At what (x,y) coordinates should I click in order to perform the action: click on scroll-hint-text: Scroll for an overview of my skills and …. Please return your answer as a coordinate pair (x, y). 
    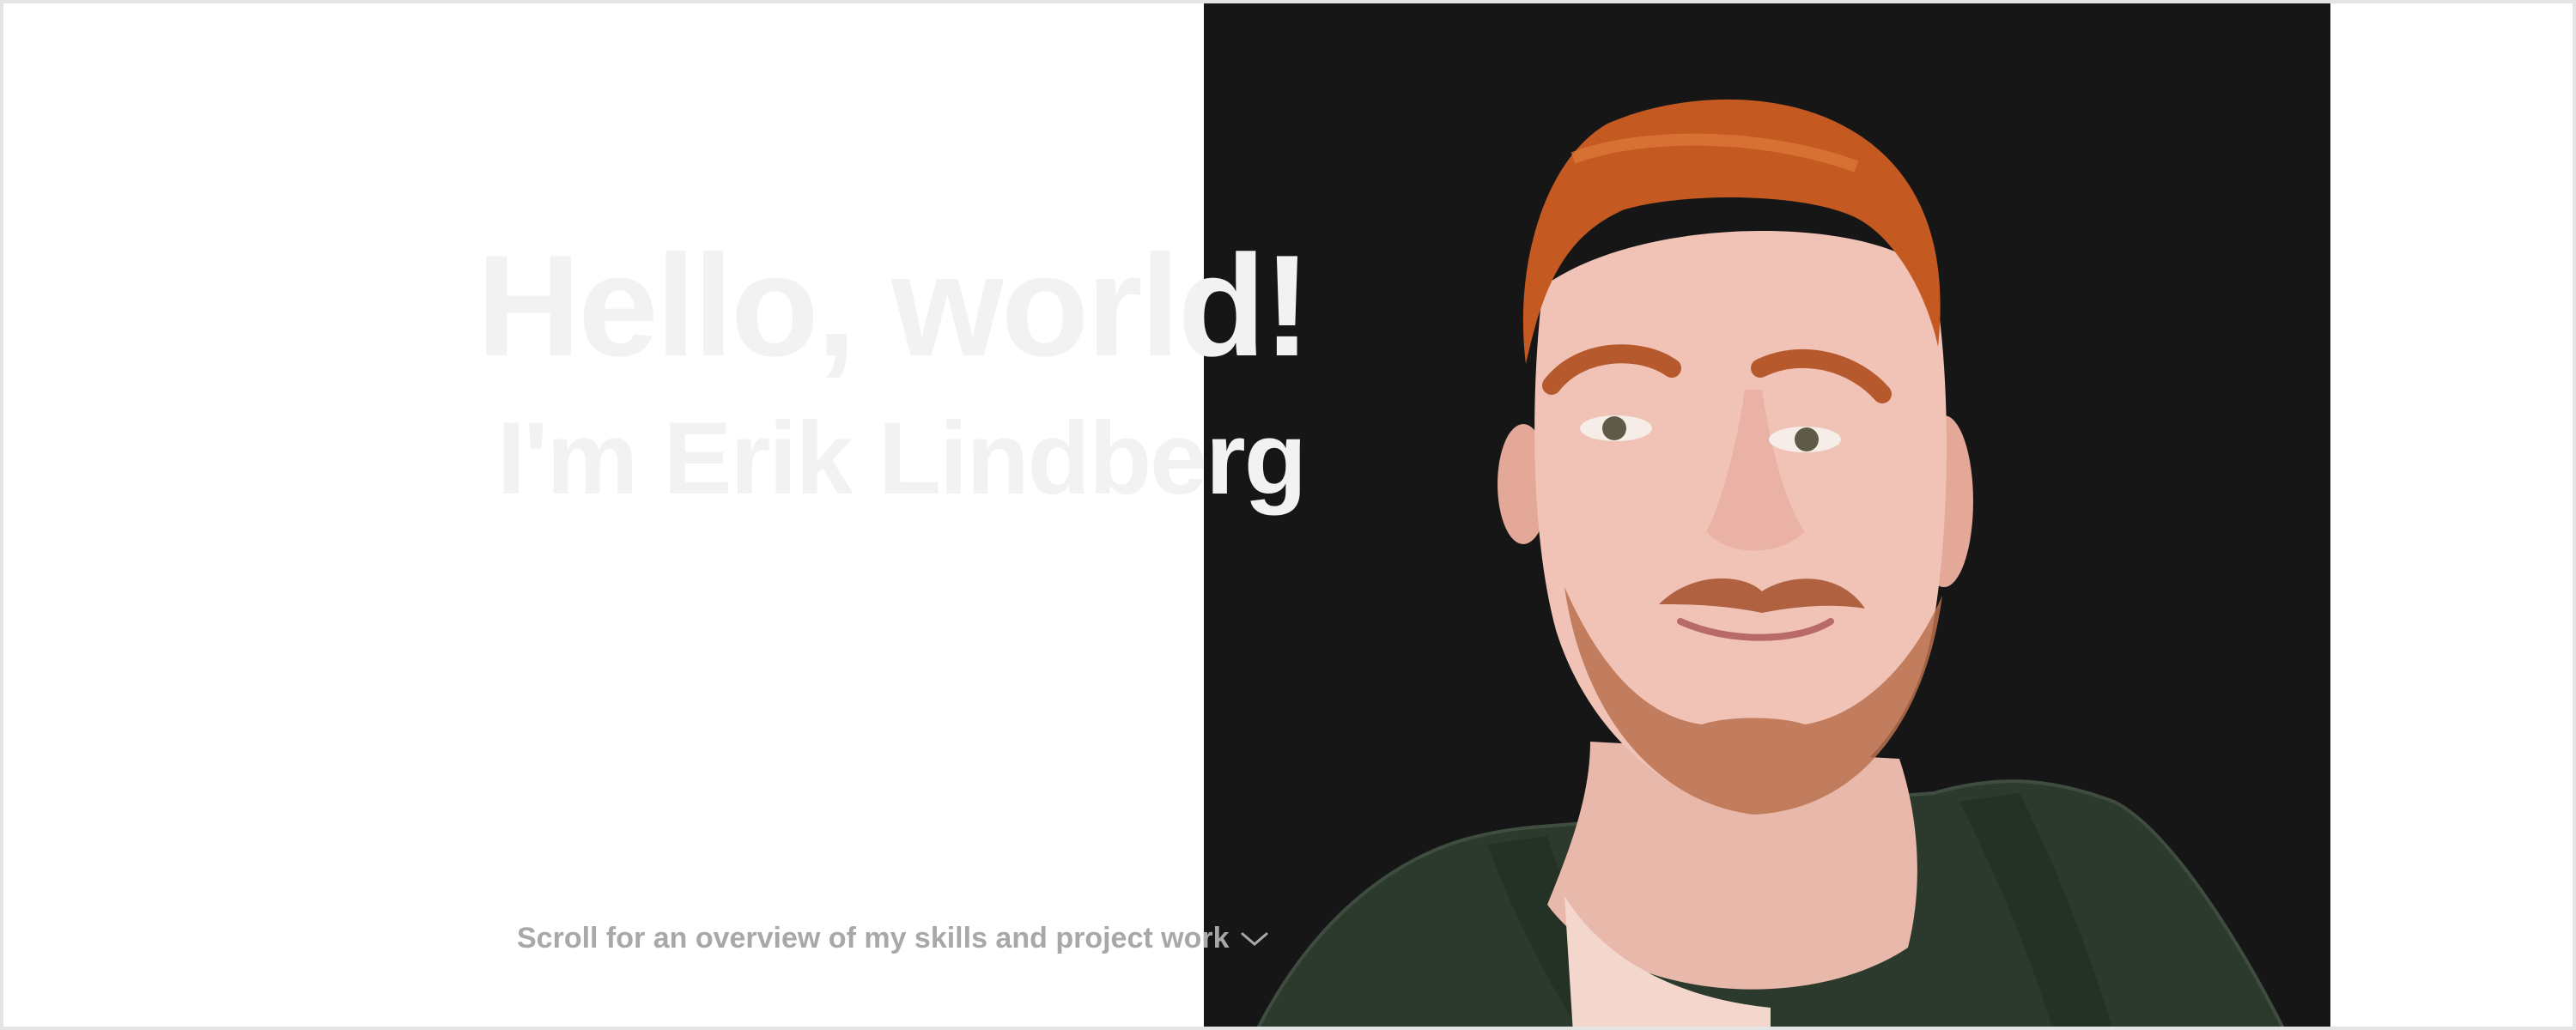
    Looking at the image, I should click on (874, 938).